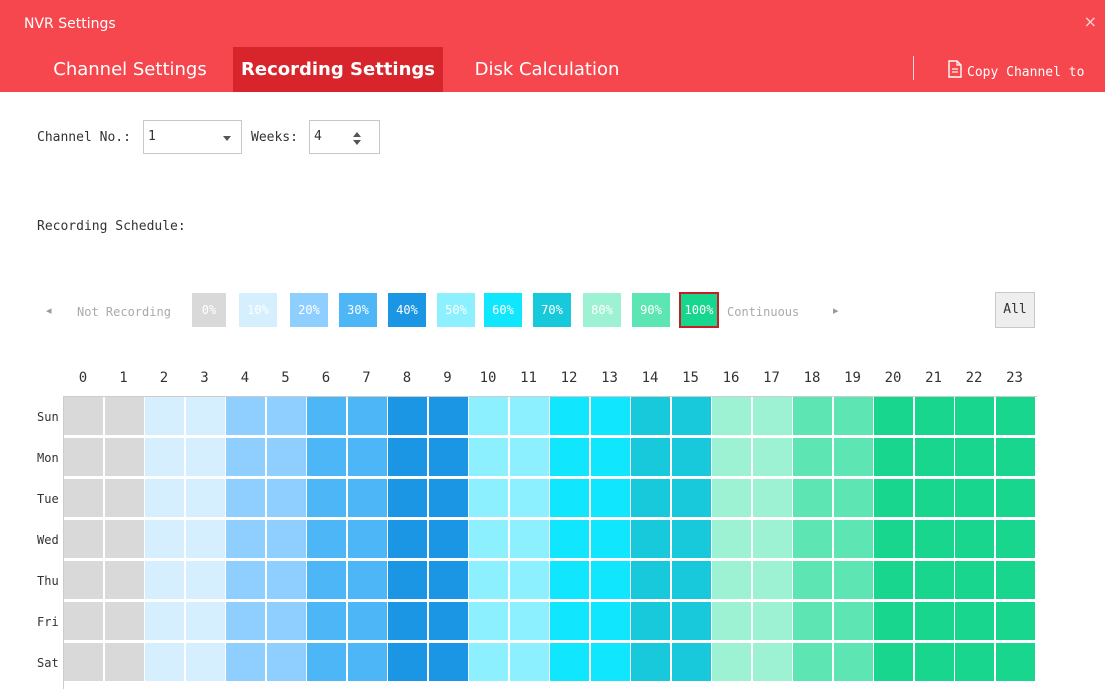 The width and height of the screenshot is (1105, 693). Describe the element at coordinates (358, 310) in the screenshot. I see `level-swatch: 30%` at that location.